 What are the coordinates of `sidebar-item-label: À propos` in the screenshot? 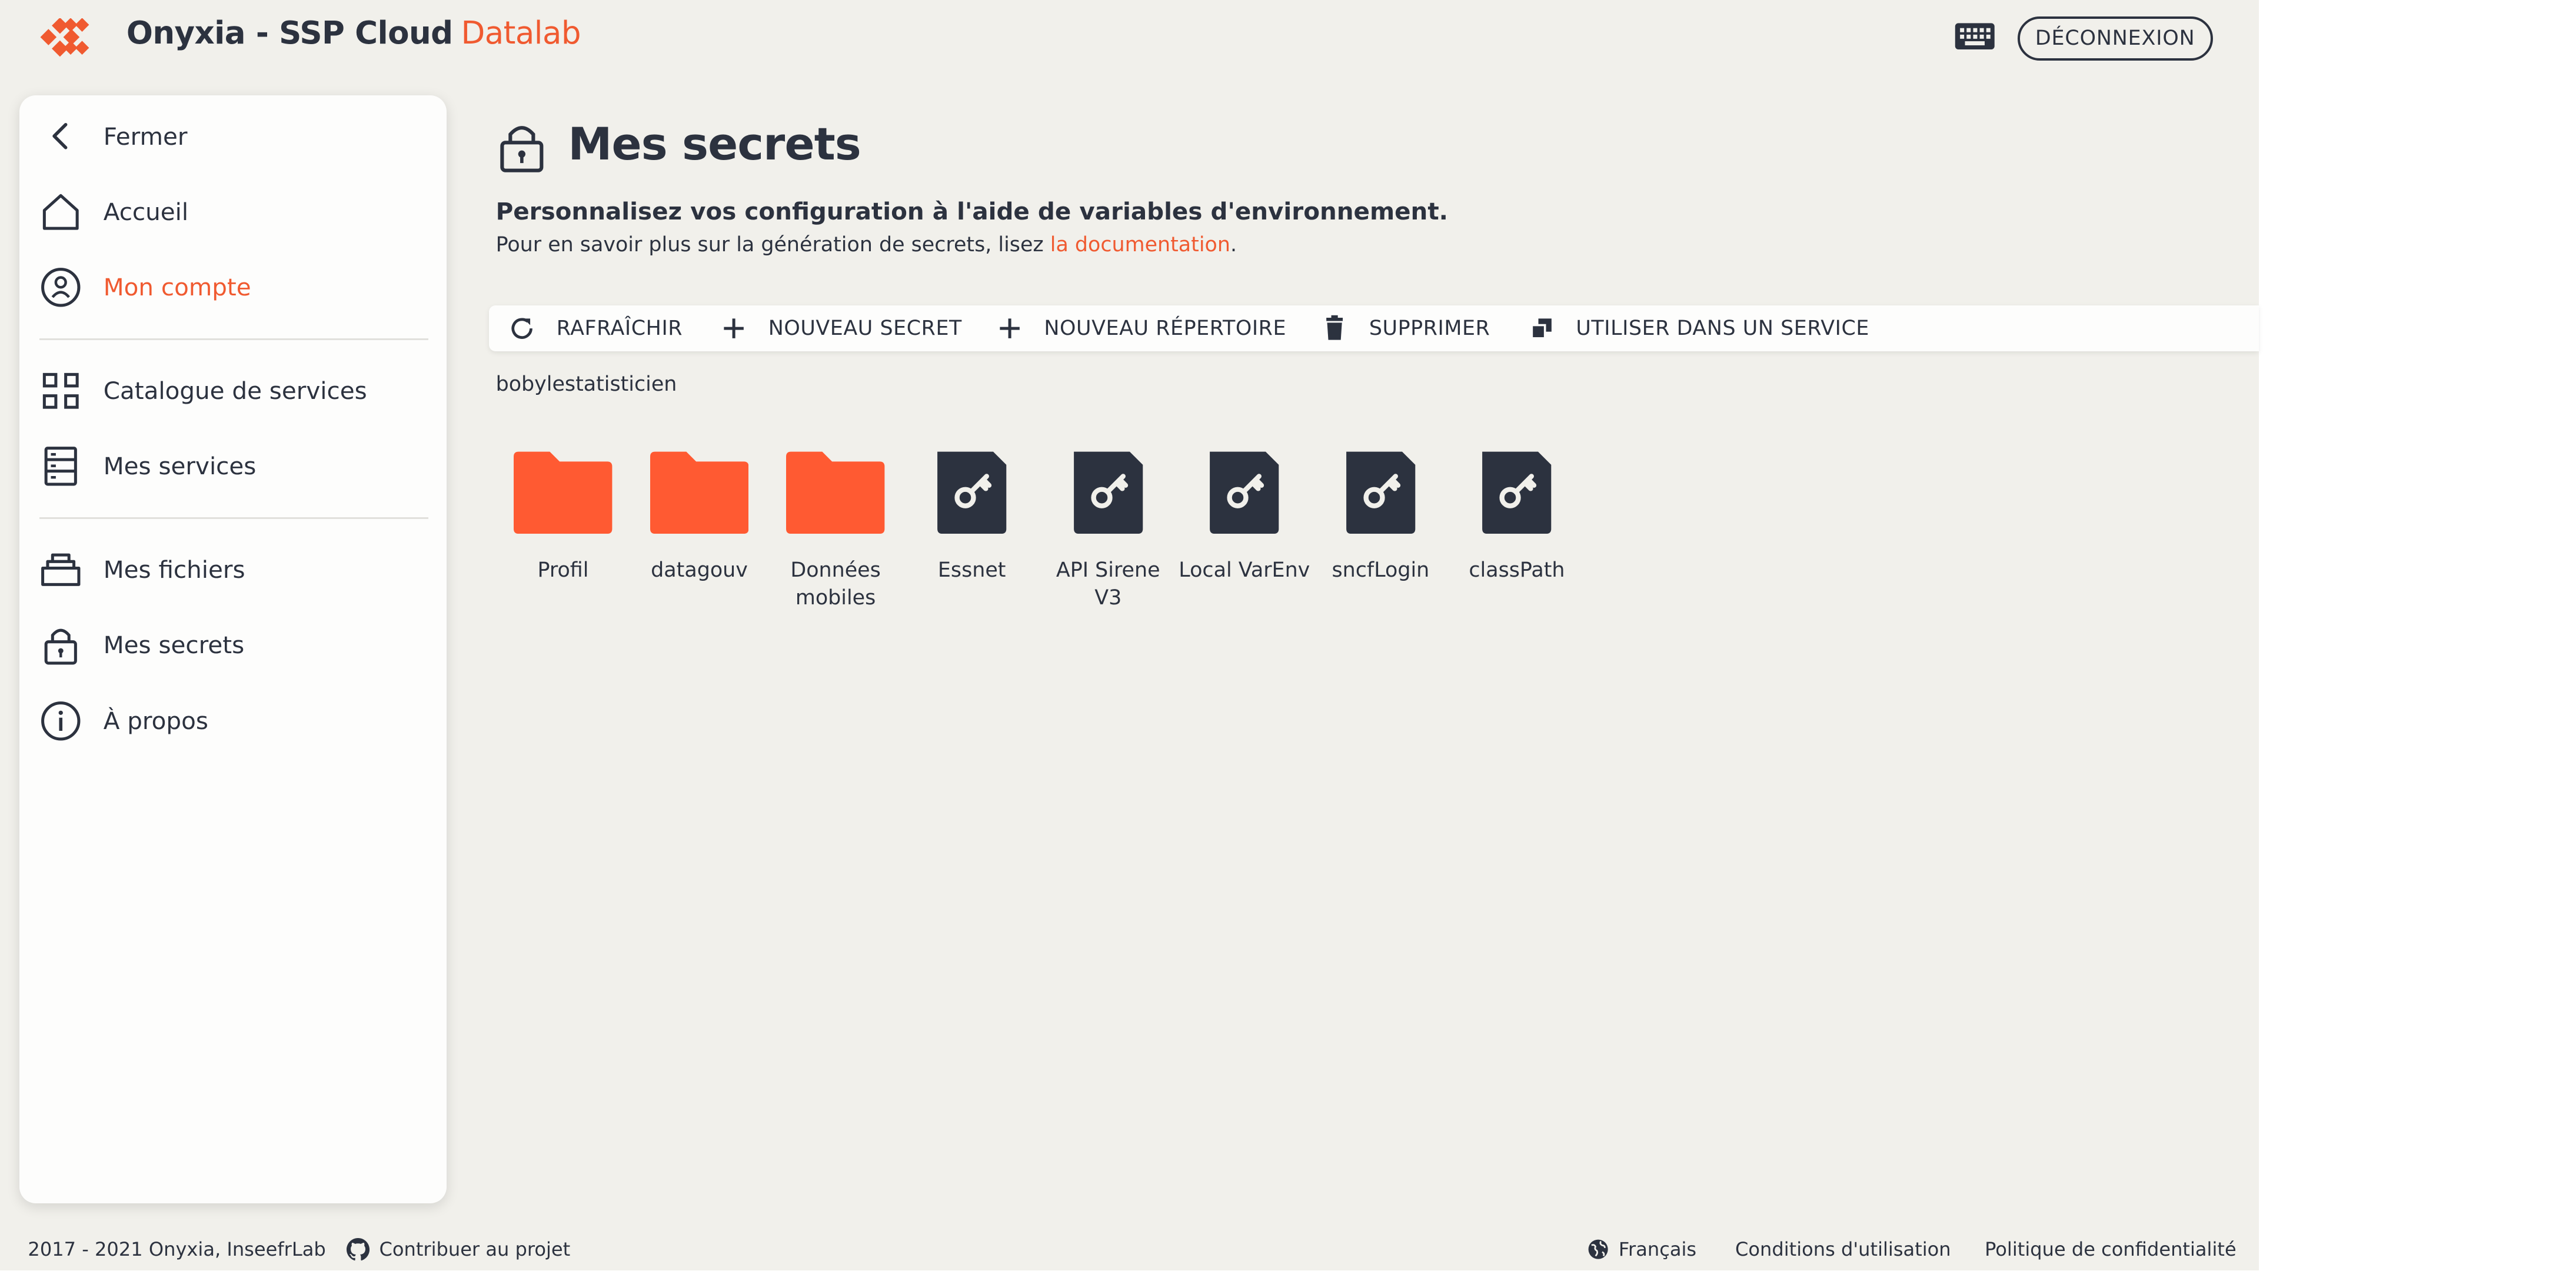 It's located at (155, 720).